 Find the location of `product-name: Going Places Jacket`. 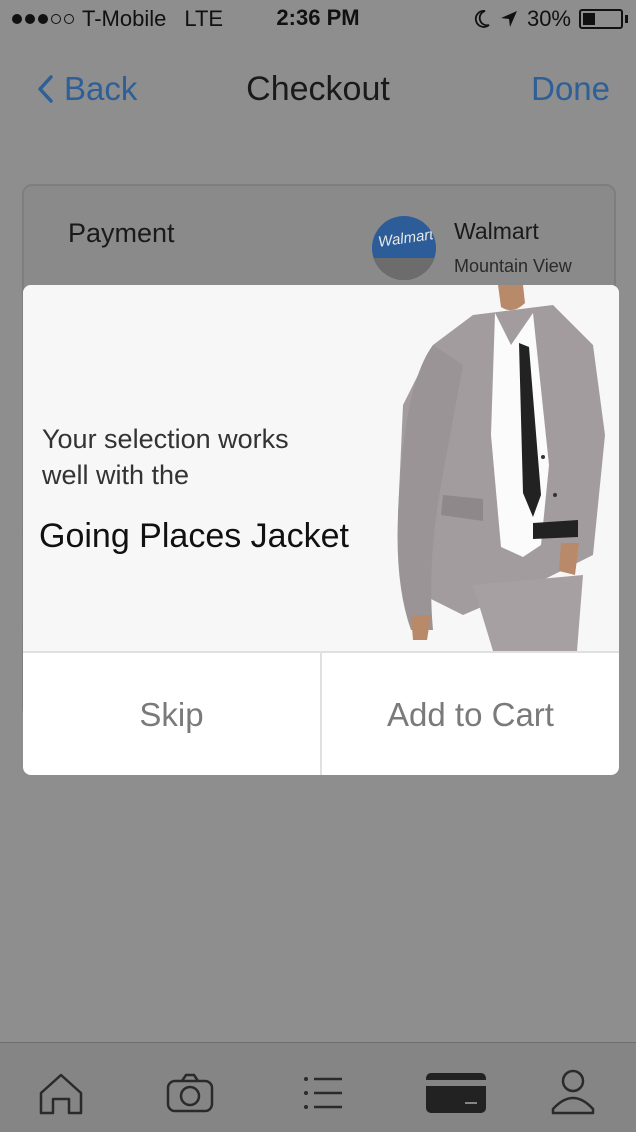

product-name: Going Places Jacket is located at coordinates (194, 536).